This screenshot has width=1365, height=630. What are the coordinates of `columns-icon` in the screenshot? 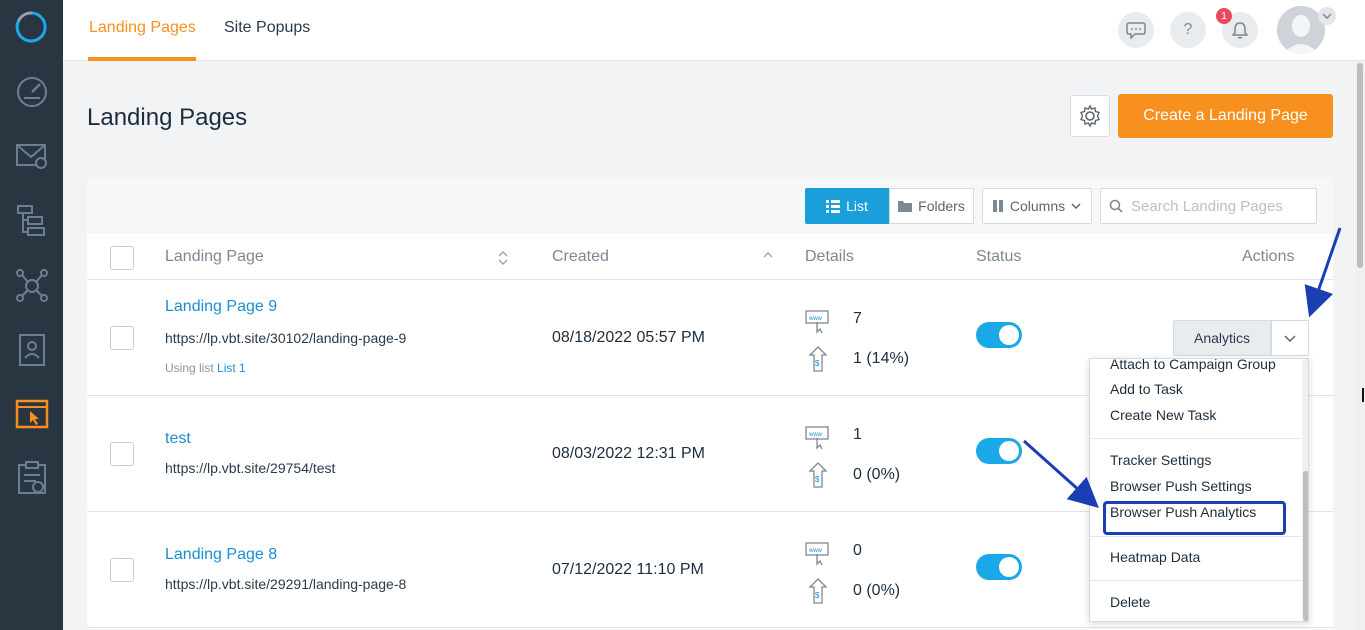 It's located at (997, 206).